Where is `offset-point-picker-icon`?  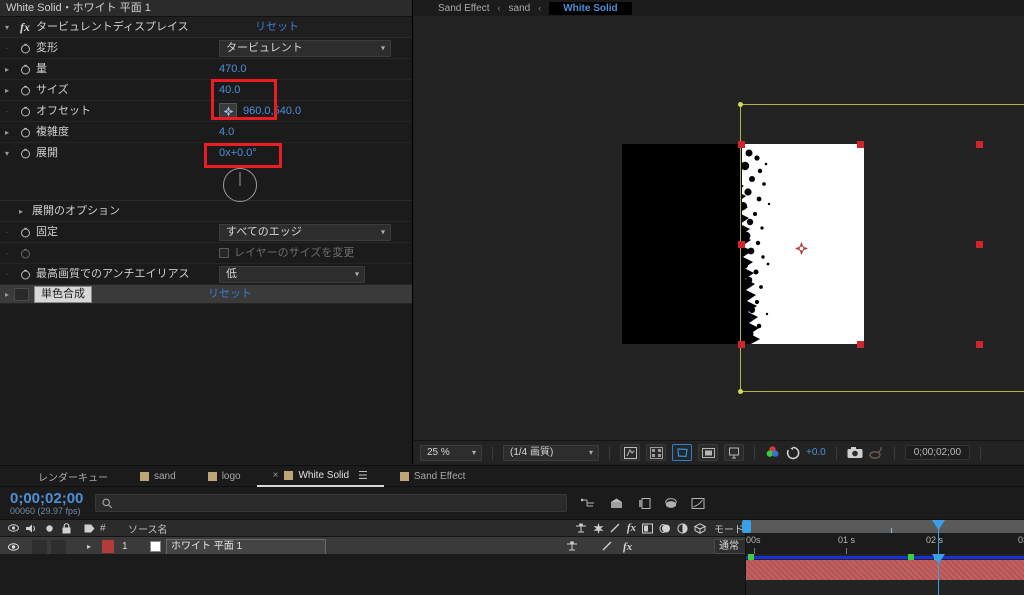 offset-point-picker-icon is located at coordinates (228, 111).